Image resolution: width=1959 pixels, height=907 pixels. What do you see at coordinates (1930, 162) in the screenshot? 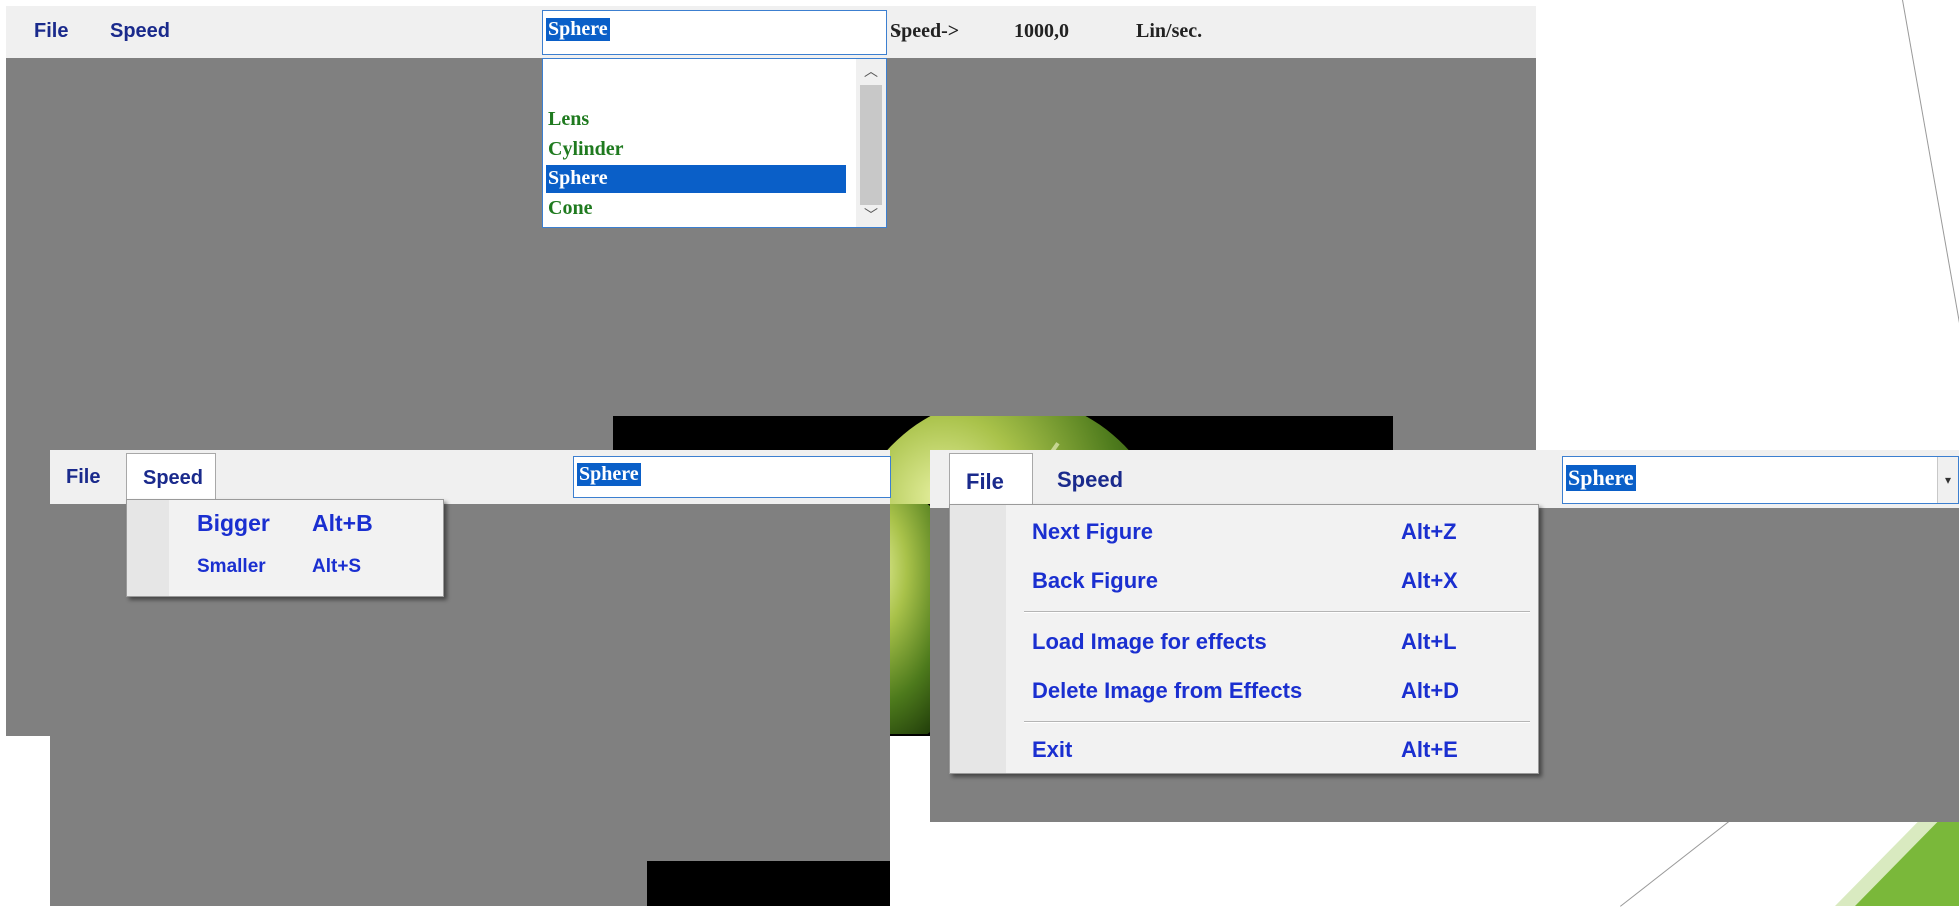
I see `decor-line-top-right` at bounding box center [1930, 162].